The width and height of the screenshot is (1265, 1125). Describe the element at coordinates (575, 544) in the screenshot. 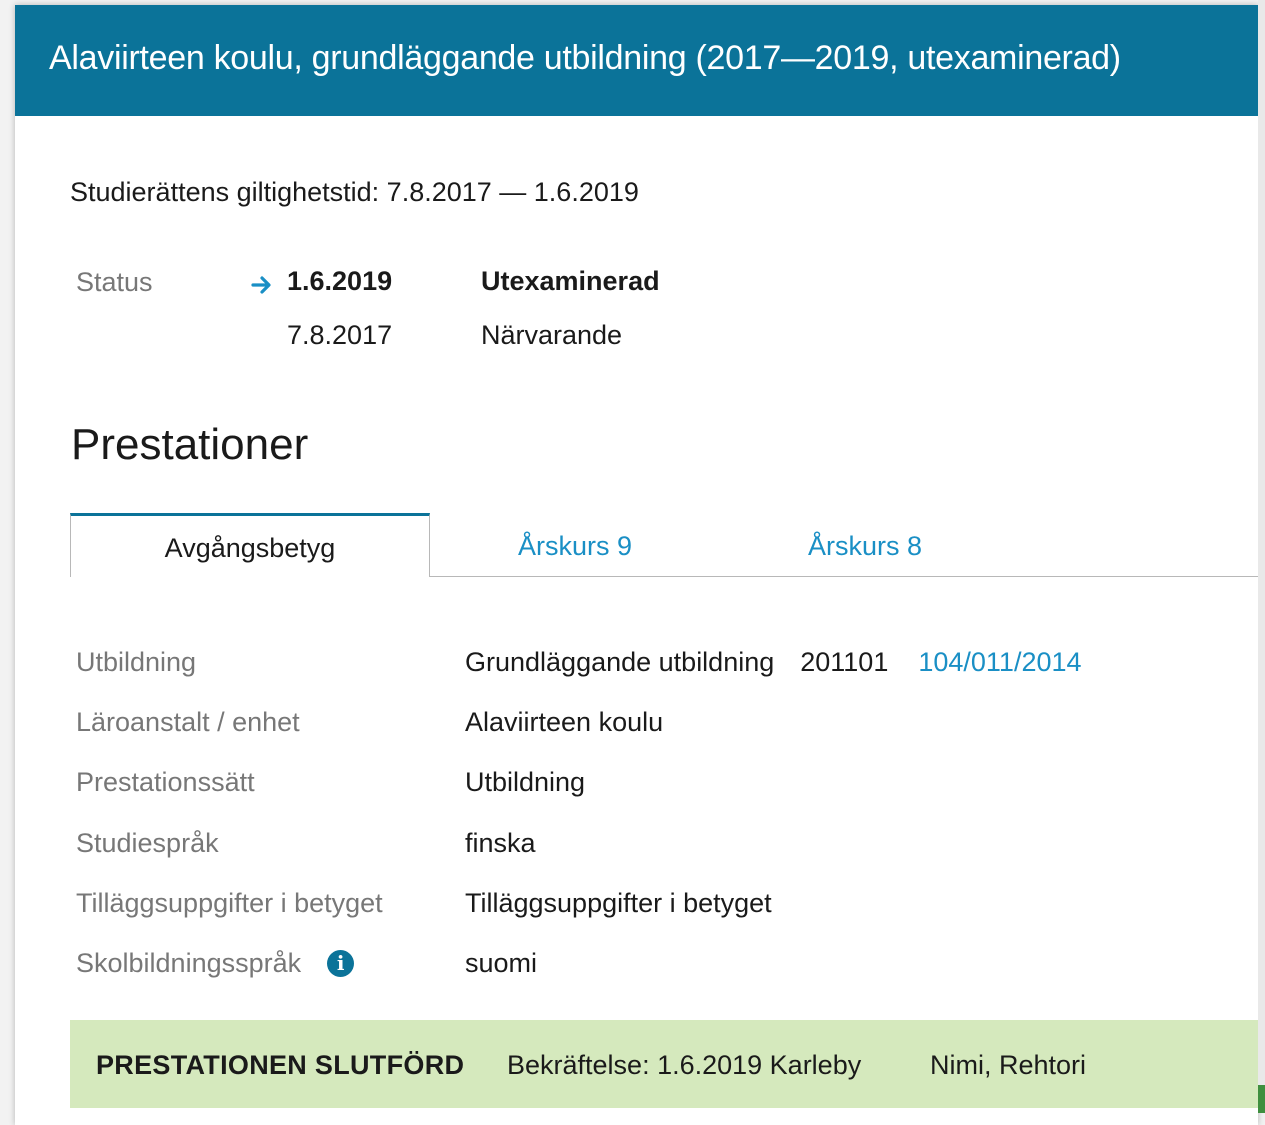

I see `tab-arskurs-9: Årskurs 9` at that location.